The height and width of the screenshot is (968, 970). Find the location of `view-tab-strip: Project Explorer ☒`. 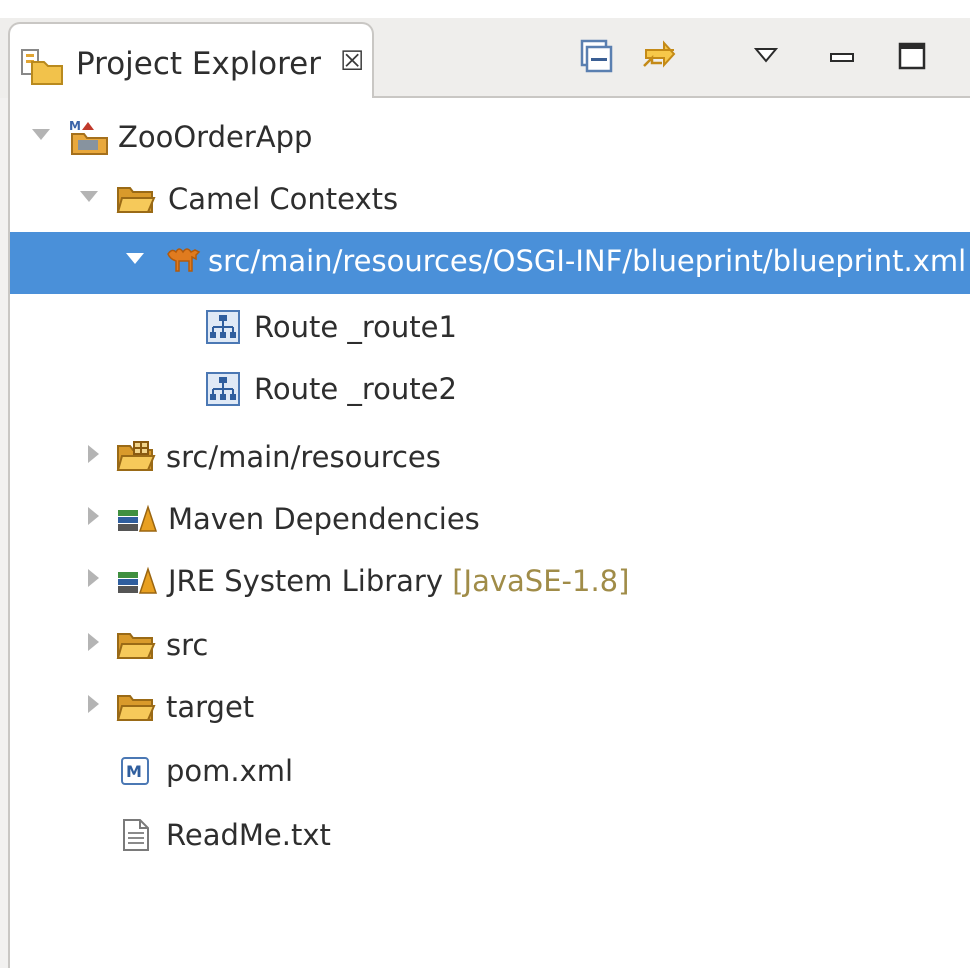

view-tab-strip: Project Explorer ☒ is located at coordinates (485, 49).